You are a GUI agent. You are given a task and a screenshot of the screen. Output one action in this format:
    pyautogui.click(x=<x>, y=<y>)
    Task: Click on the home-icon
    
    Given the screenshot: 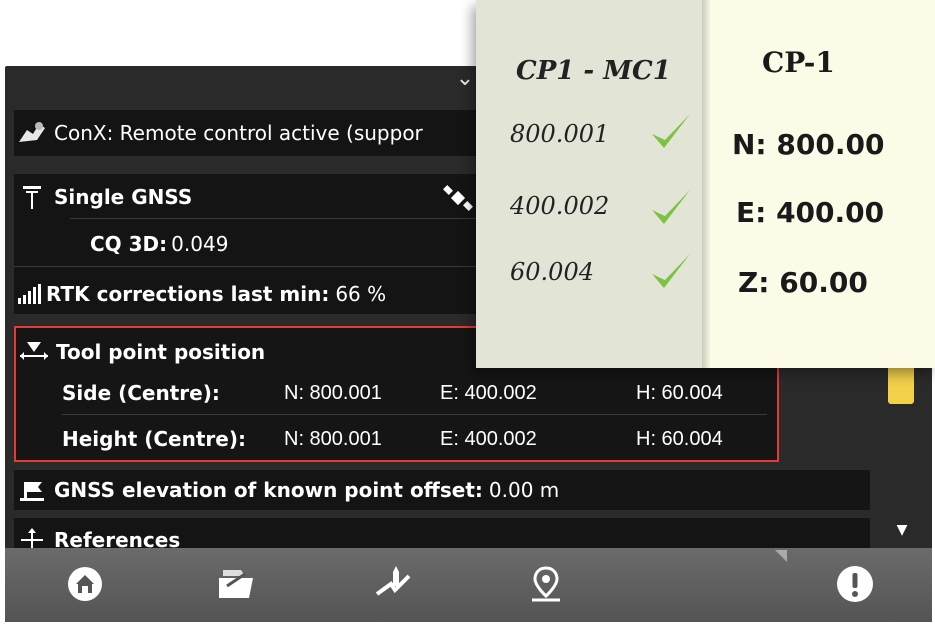 What is the action you would take?
    pyautogui.click(x=85, y=584)
    